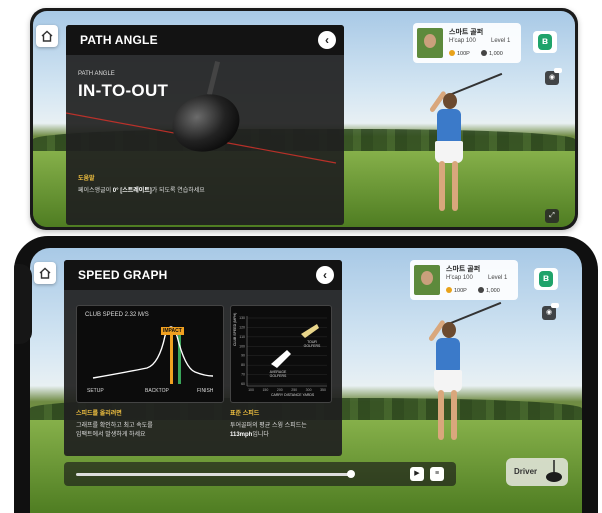 The height and width of the screenshot is (513, 602). What do you see at coordinates (153, 352) in the screenshot?
I see `speed-curve` at bounding box center [153, 352].